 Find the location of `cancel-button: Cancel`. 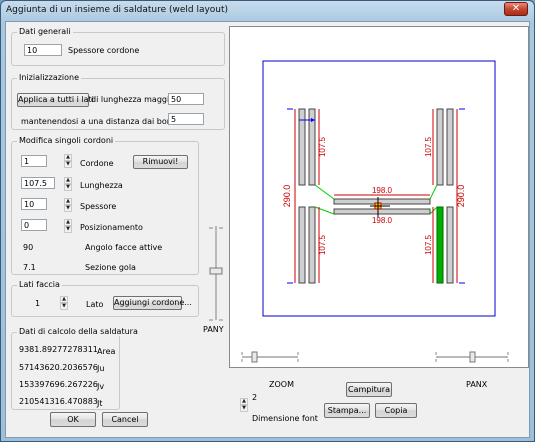

cancel-button: Cancel is located at coordinates (125, 419).